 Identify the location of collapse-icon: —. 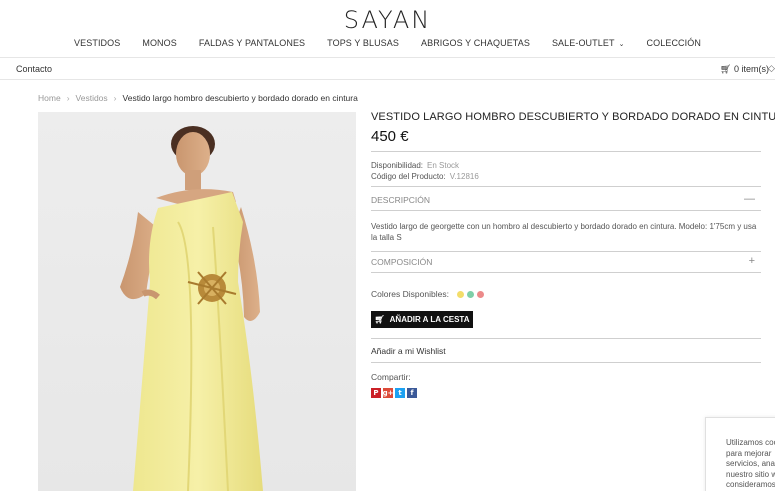
(749, 199).